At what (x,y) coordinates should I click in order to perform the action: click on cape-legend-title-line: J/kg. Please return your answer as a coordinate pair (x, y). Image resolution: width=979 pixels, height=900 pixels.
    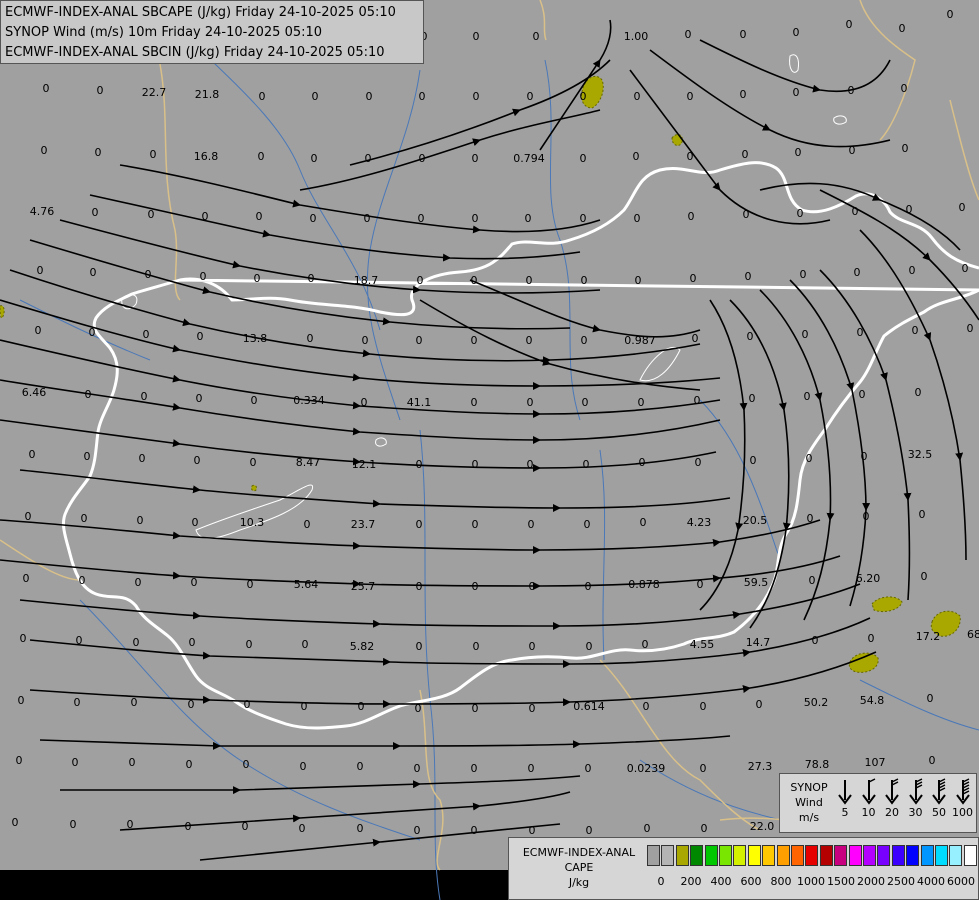
    Looking at the image, I should click on (579, 882).